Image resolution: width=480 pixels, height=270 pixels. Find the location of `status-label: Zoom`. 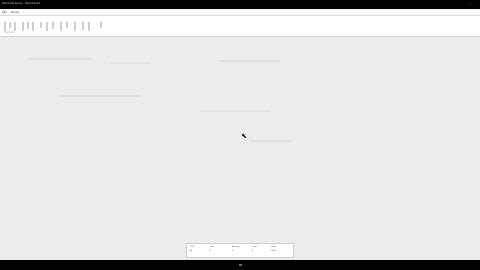

status-label: Zoom is located at coordinates (274, 247).